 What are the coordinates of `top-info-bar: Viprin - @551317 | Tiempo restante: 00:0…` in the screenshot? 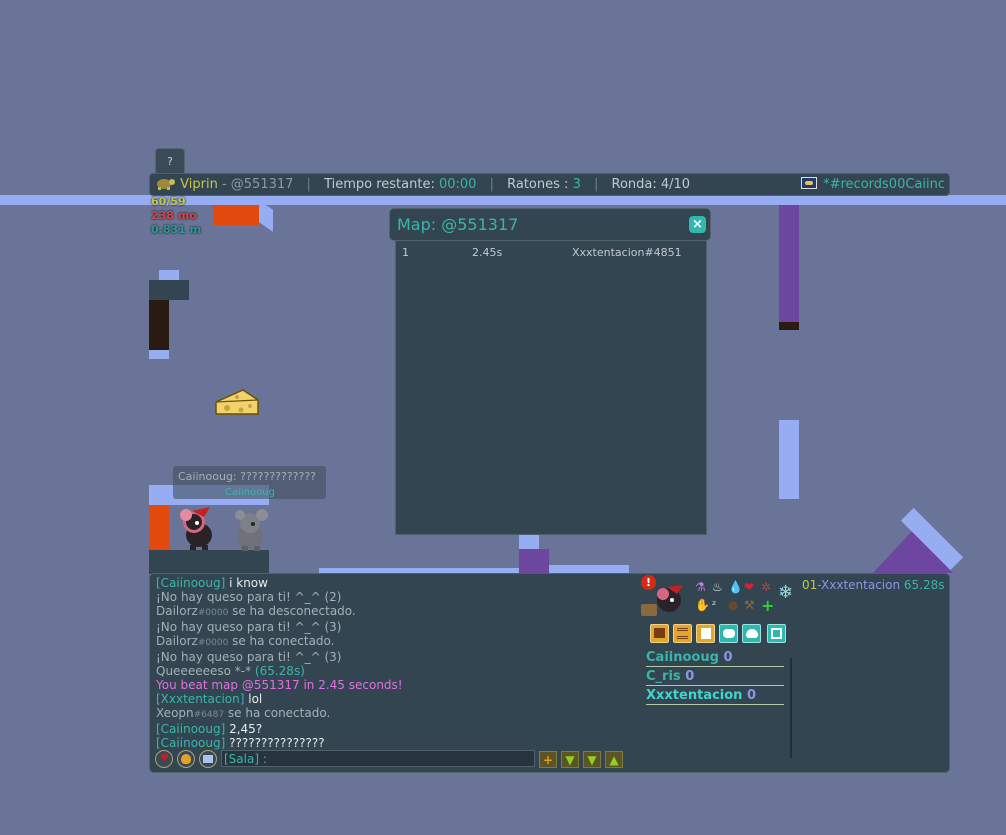 It's located at (549, 184).